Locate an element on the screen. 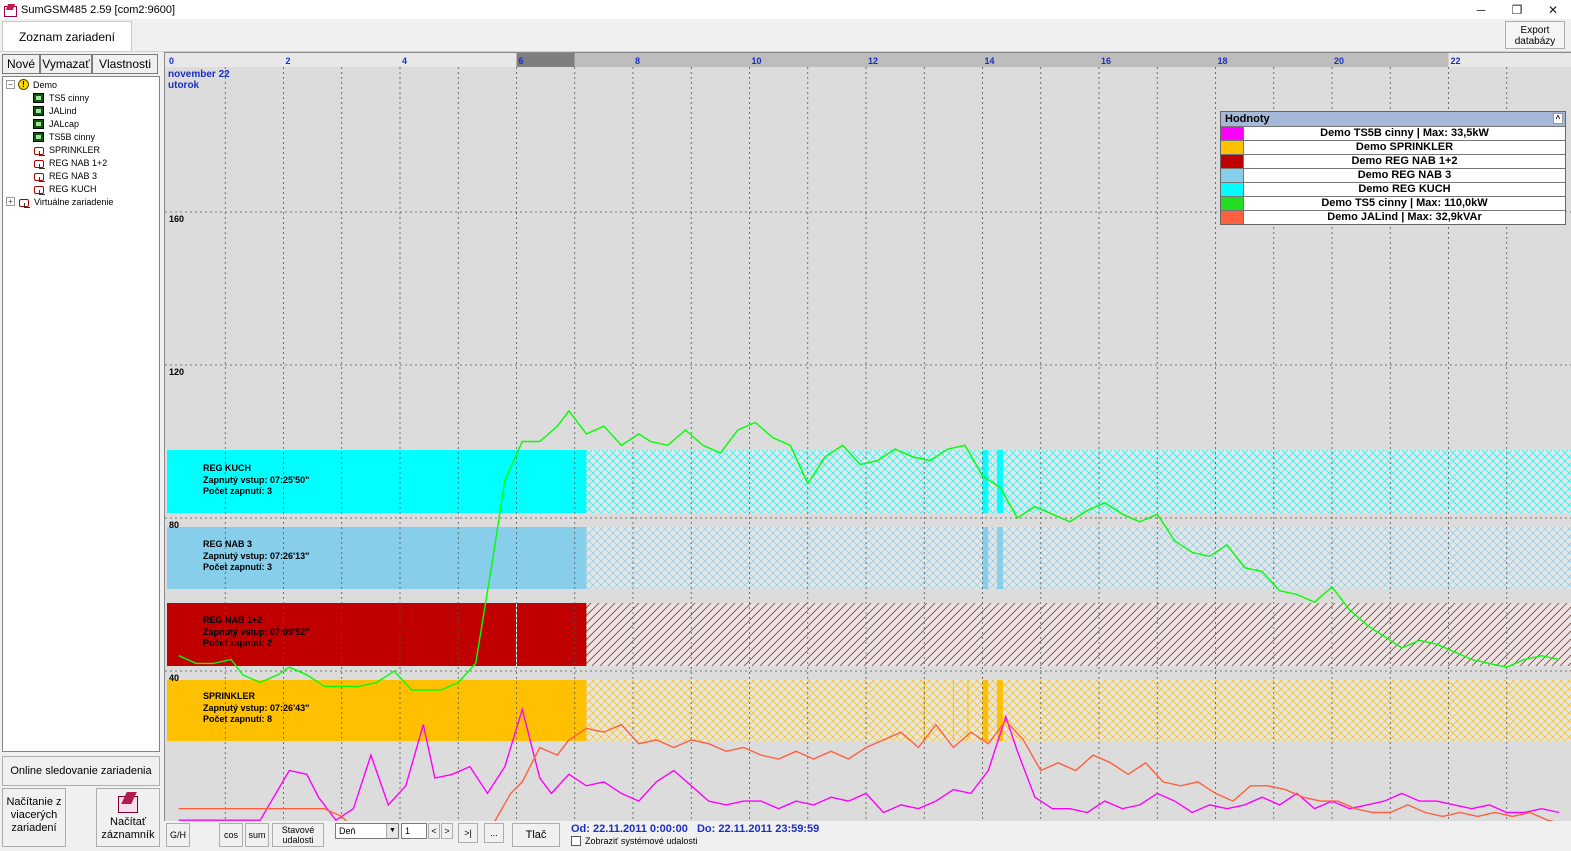 The image size is (1571, 851). chevron-down-icon: ▼ is located at coordinates (392, 831).